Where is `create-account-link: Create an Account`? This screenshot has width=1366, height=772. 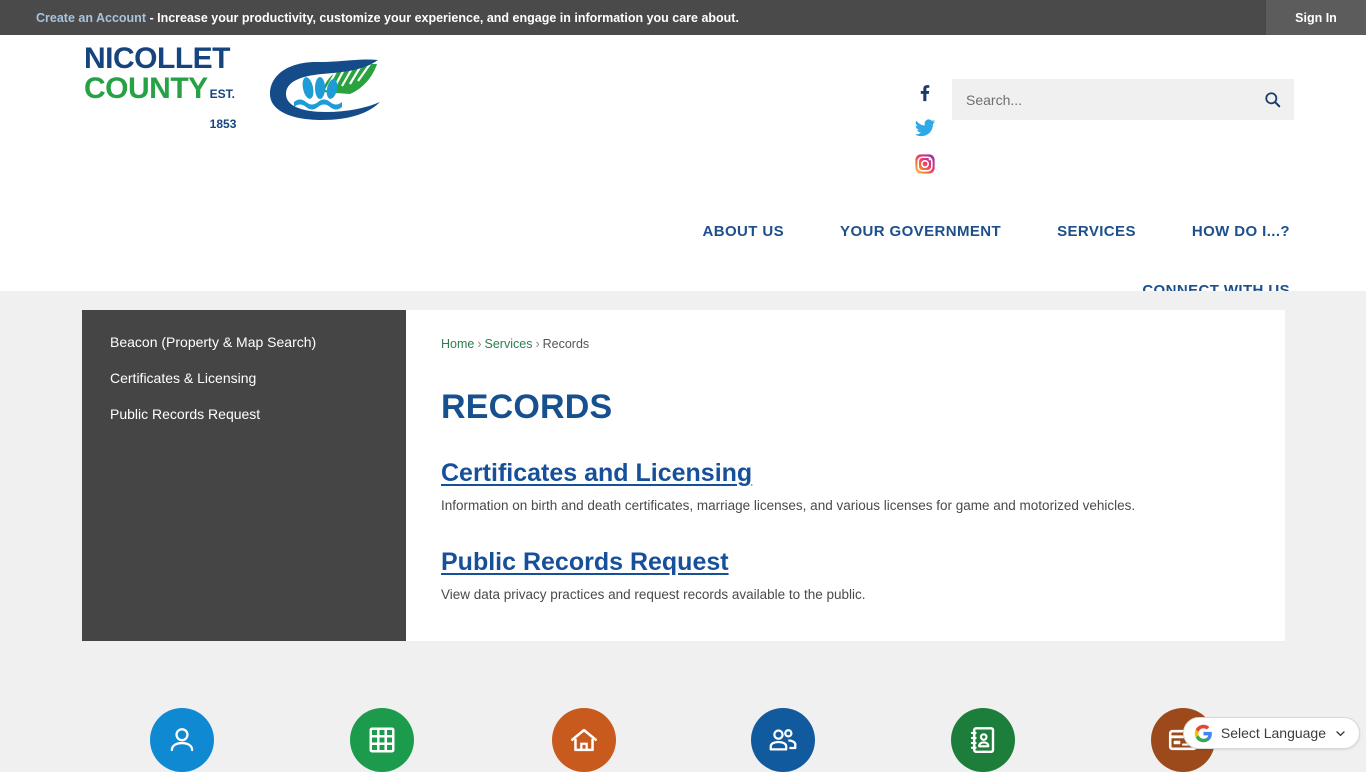 create-account-link: Create an Account is located at coordinates (91, 18).